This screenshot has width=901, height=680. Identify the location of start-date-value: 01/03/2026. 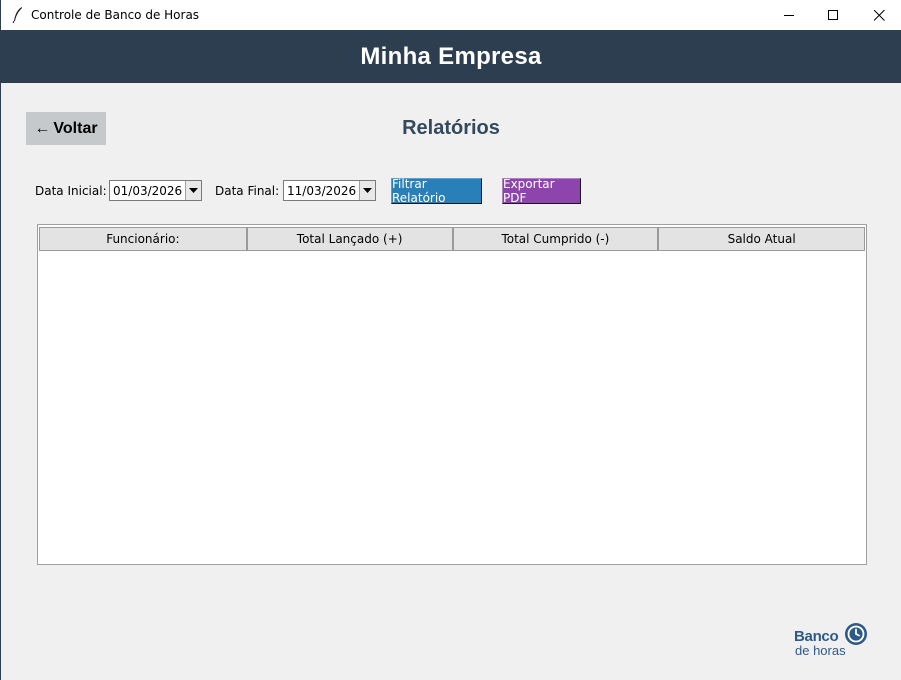
(148, 190).